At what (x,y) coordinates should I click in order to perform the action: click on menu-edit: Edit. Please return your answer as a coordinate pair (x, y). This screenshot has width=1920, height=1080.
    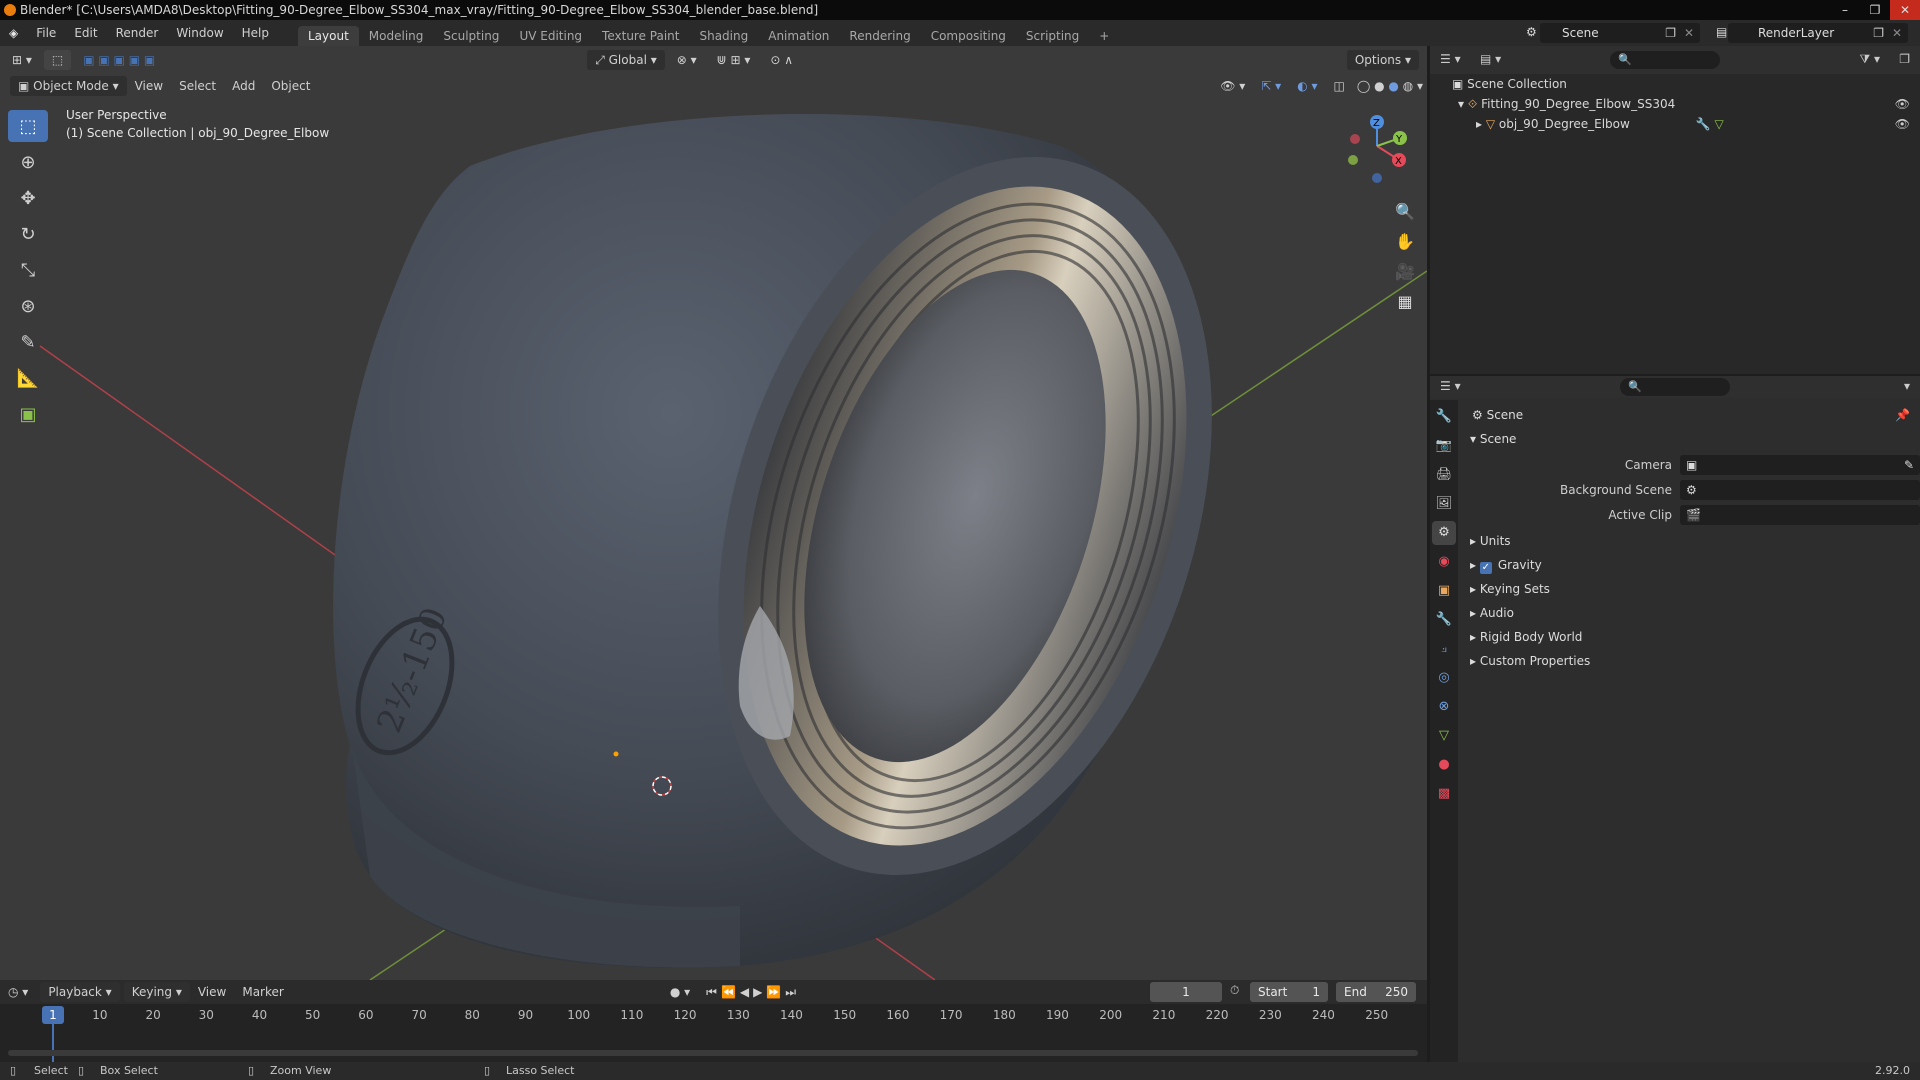
    Looking at the image, I should click on (85, 33).